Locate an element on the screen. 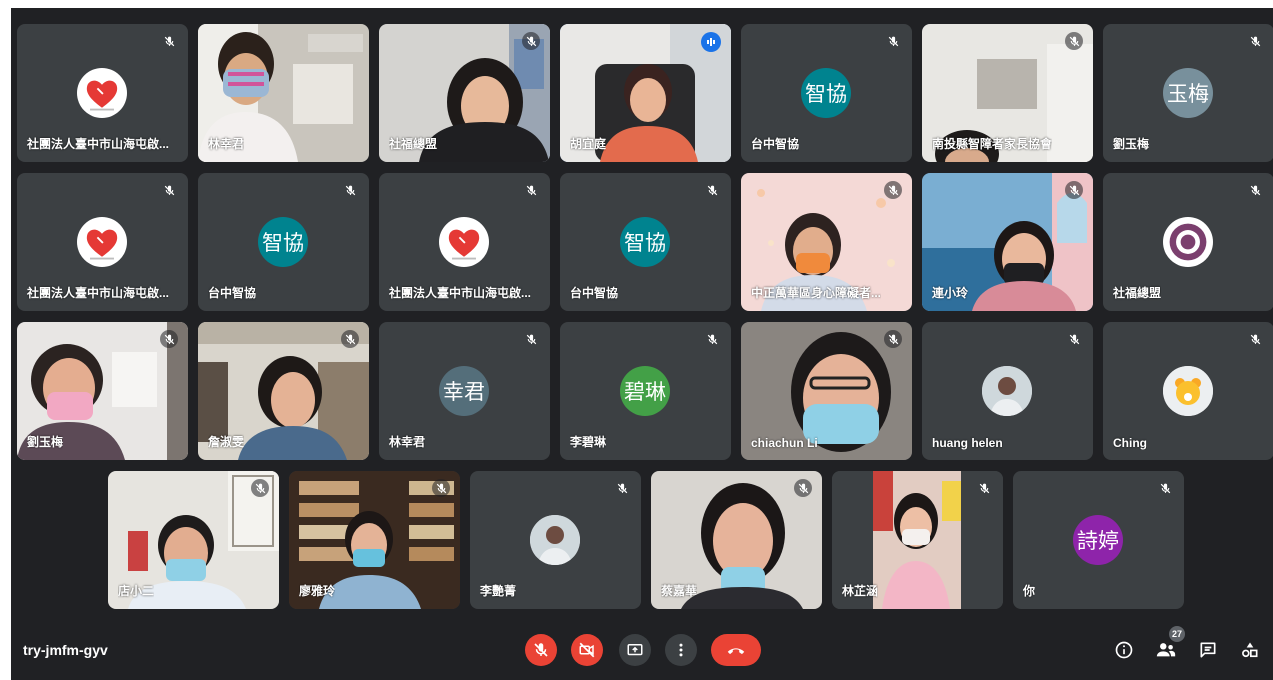 The height and width of the screenshot is (680, 1273). more-options-icon is located at coordinates (681, 650).